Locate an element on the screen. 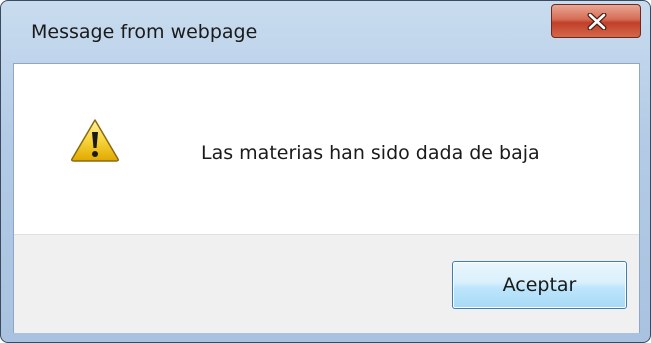 Image resolution: width=651 pixels, height=343 pixels. dialog-title: Message from webpage is located at coordinates (144, 32).